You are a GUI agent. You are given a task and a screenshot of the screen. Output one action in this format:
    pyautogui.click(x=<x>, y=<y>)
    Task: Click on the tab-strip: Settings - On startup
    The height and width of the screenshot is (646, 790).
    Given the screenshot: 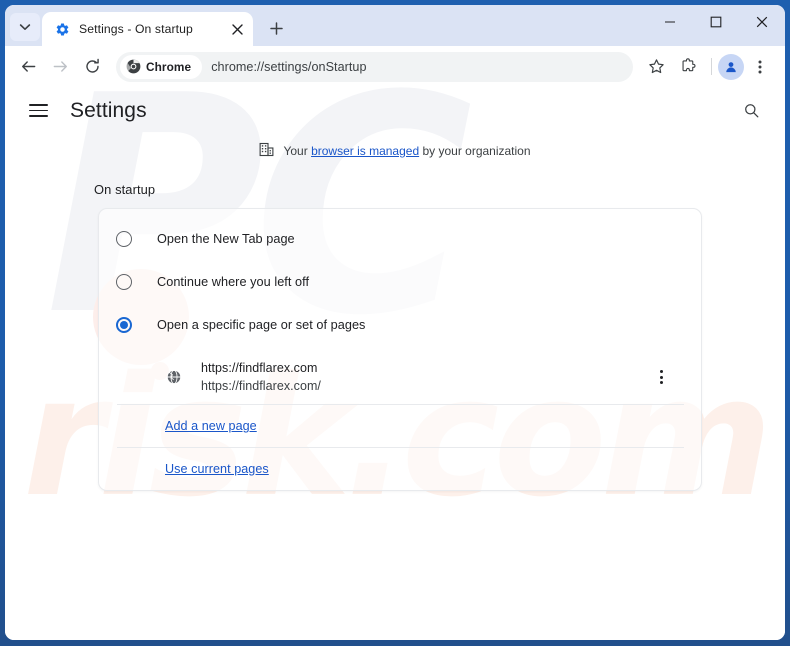 What is the action you would take?
    pyautogui.click(x=395, y=25)
    